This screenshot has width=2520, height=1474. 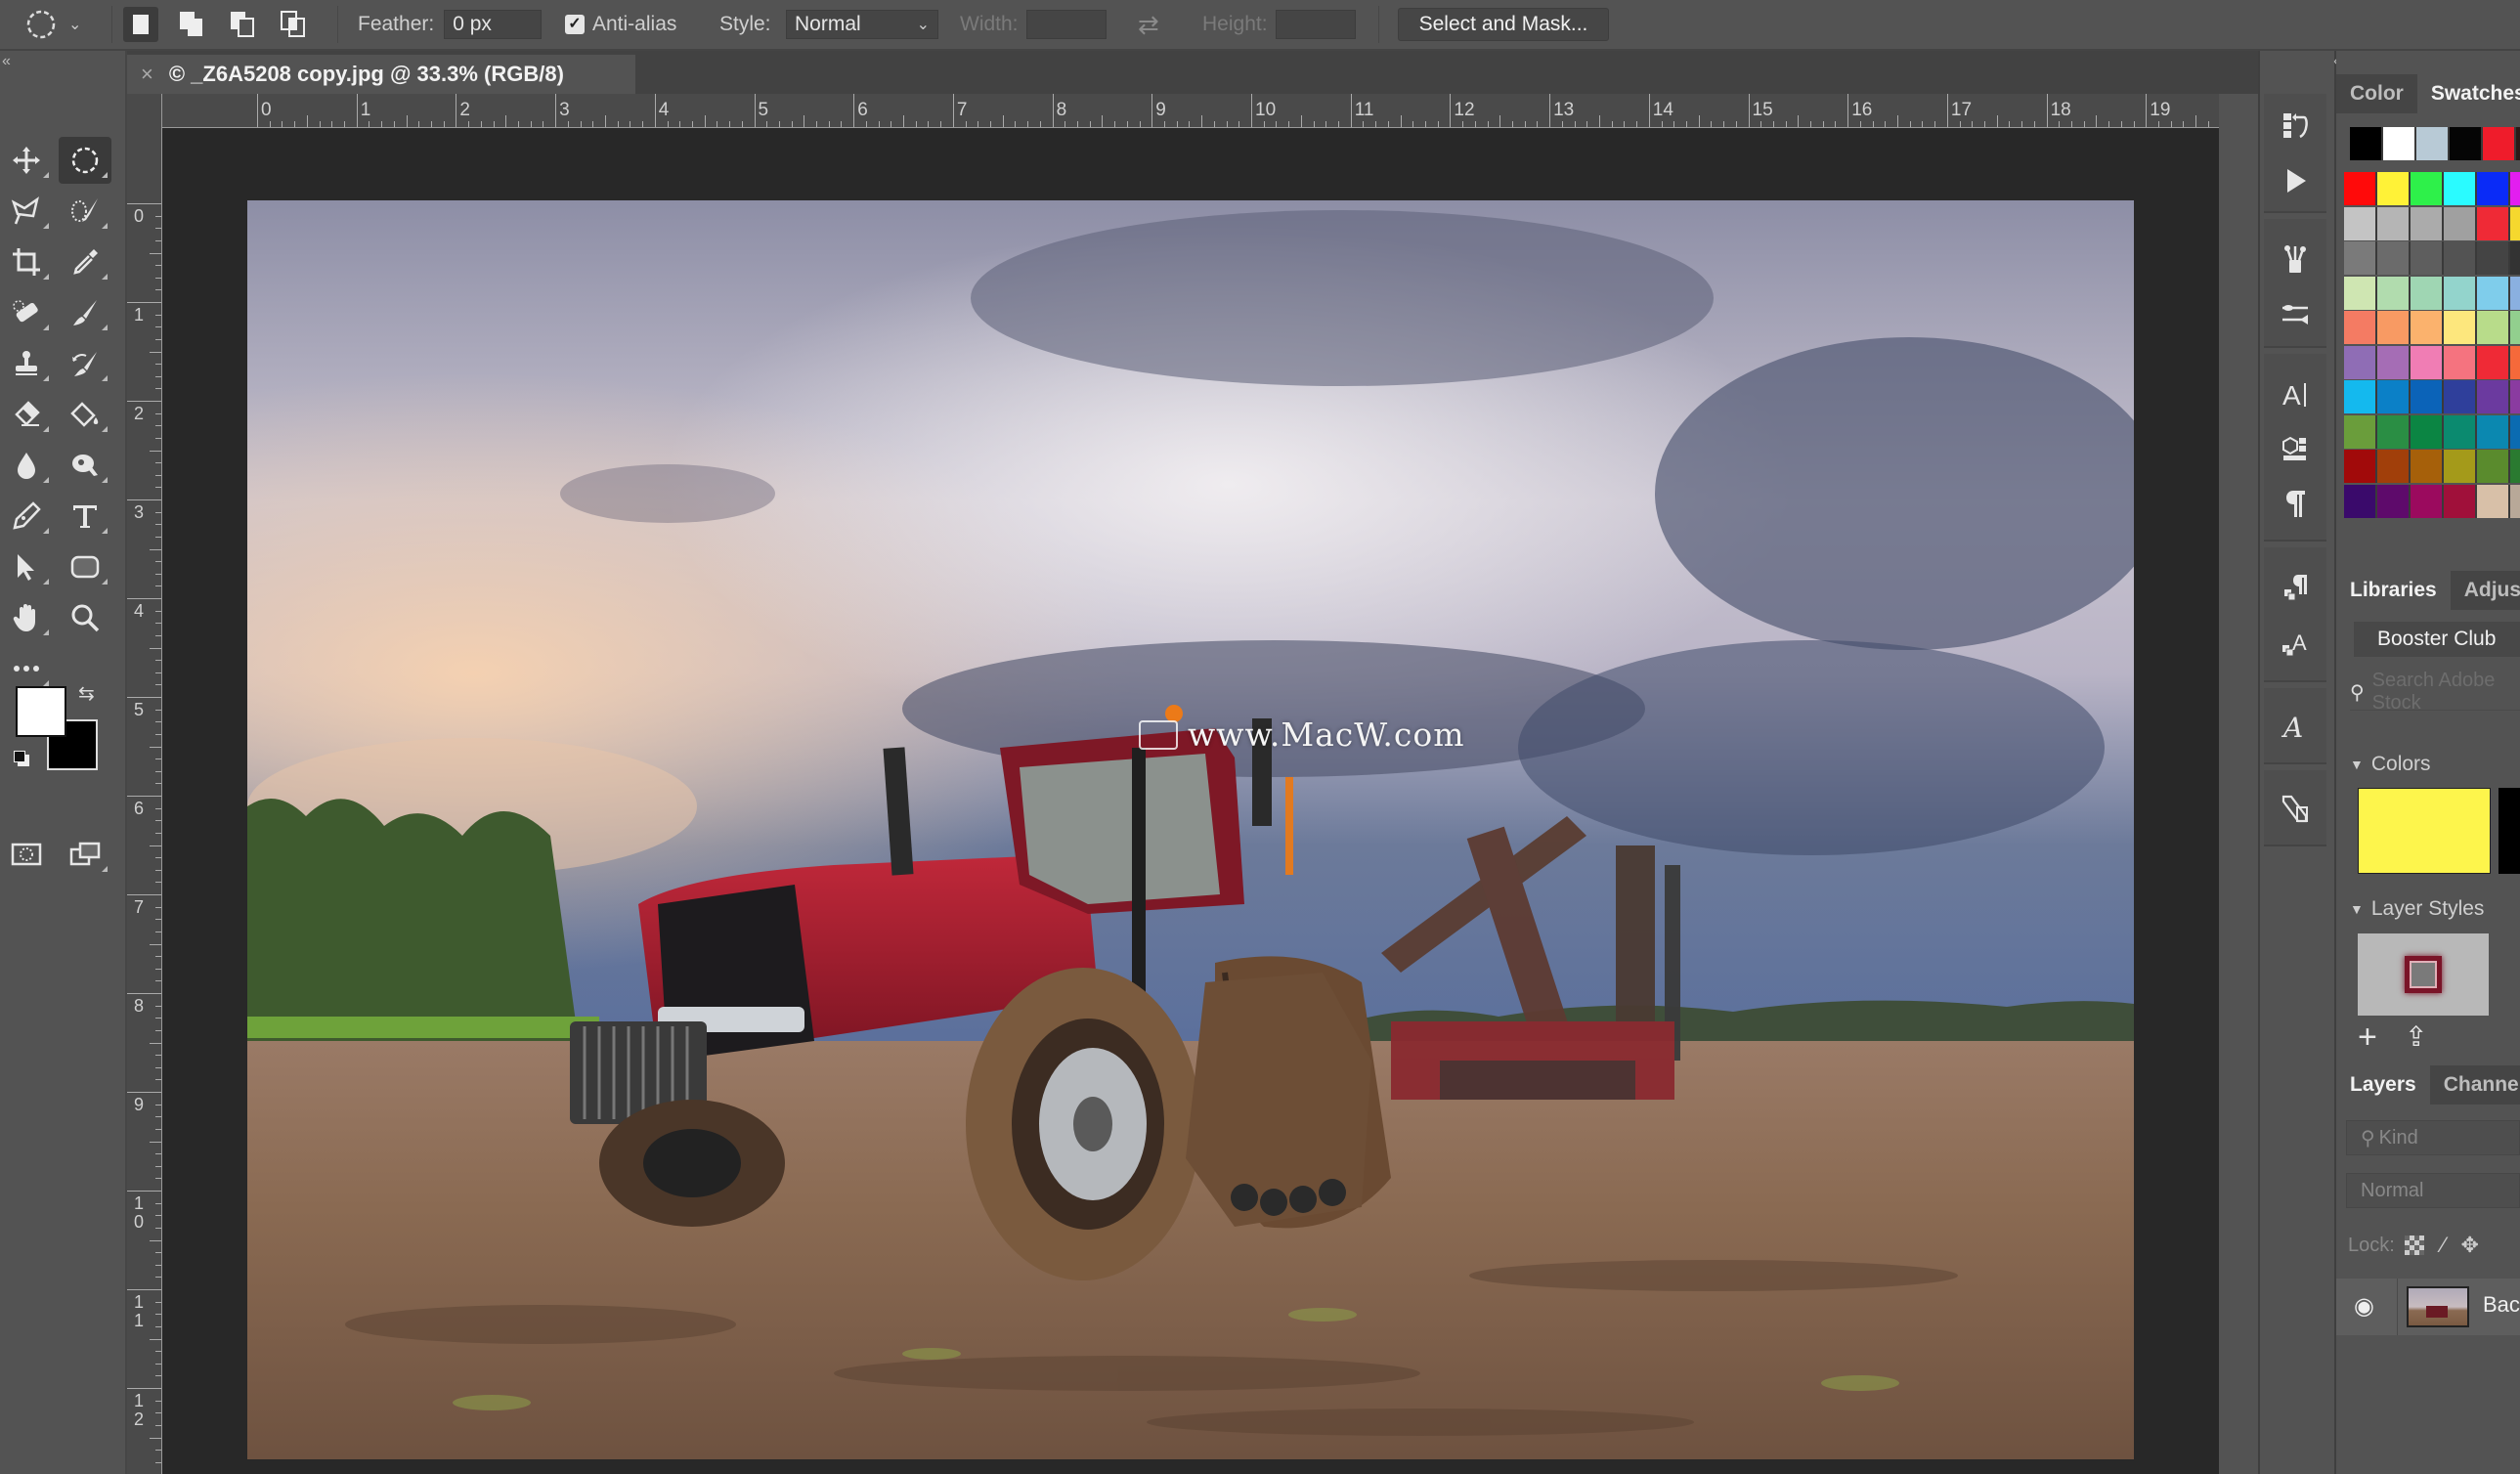 I want to click on blend-mode-select: Normal, so click(x=2433, y=1190).